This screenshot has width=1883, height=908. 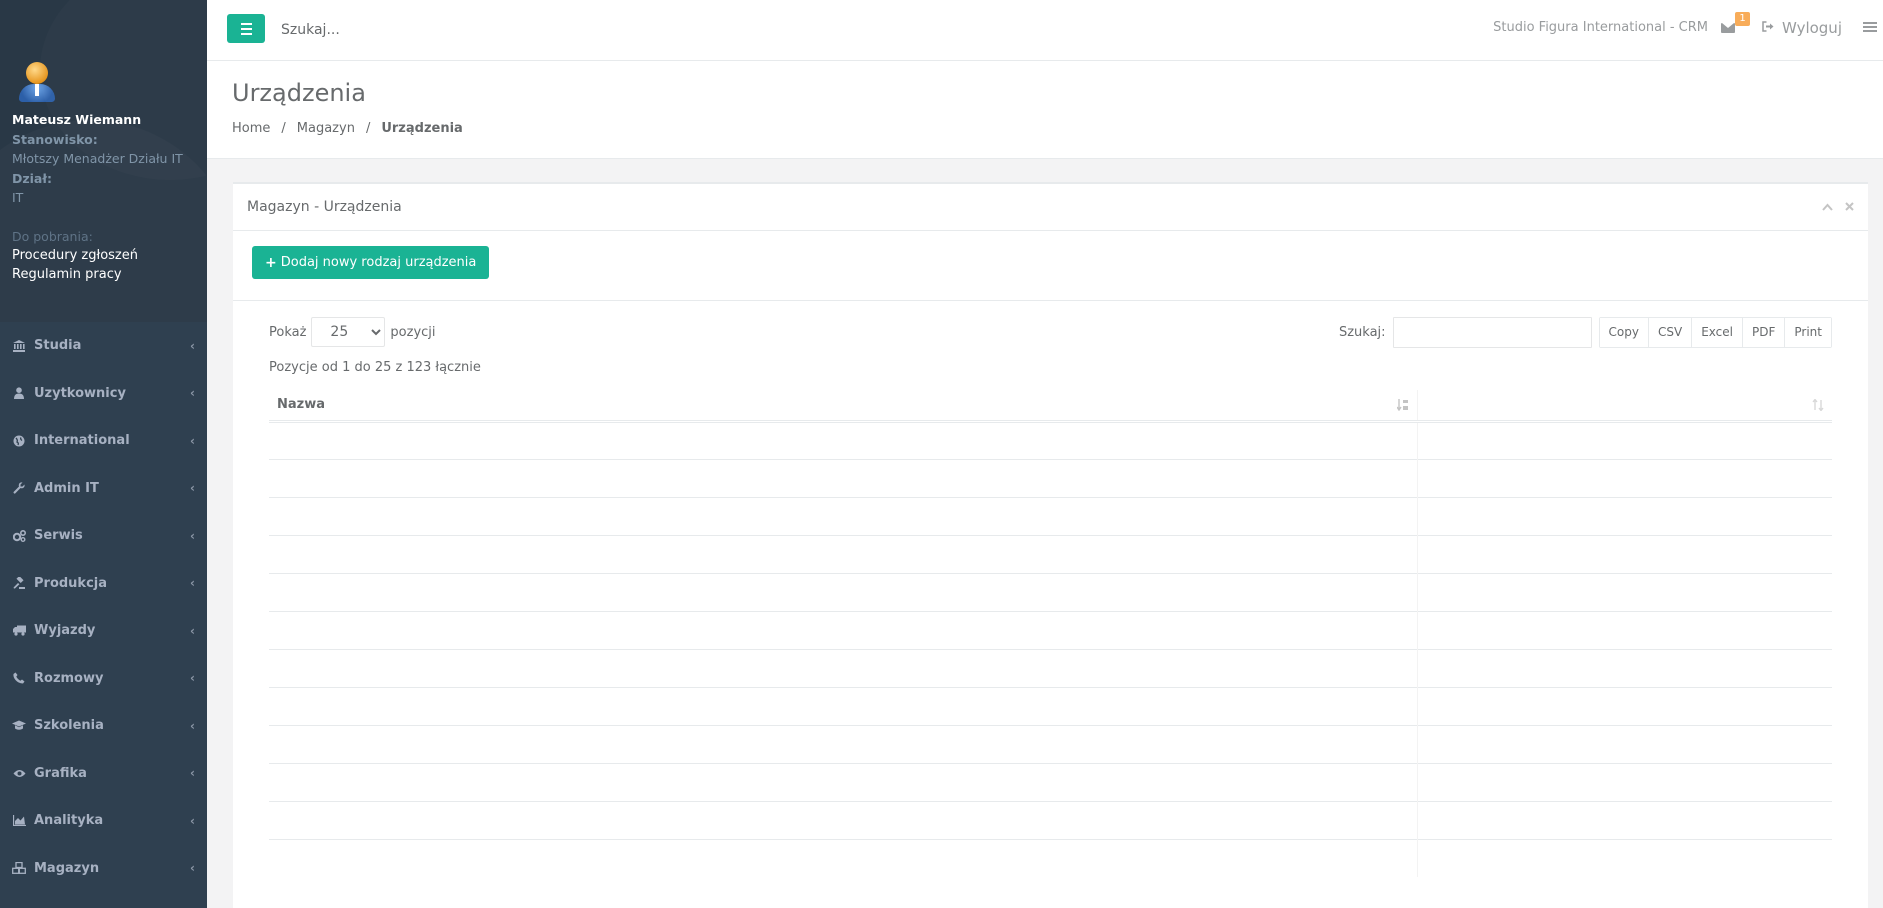 What do you see at coordinates (1818, 406) in the screenshot?
I see `sort-icon` at bounding box center [1818, 406].